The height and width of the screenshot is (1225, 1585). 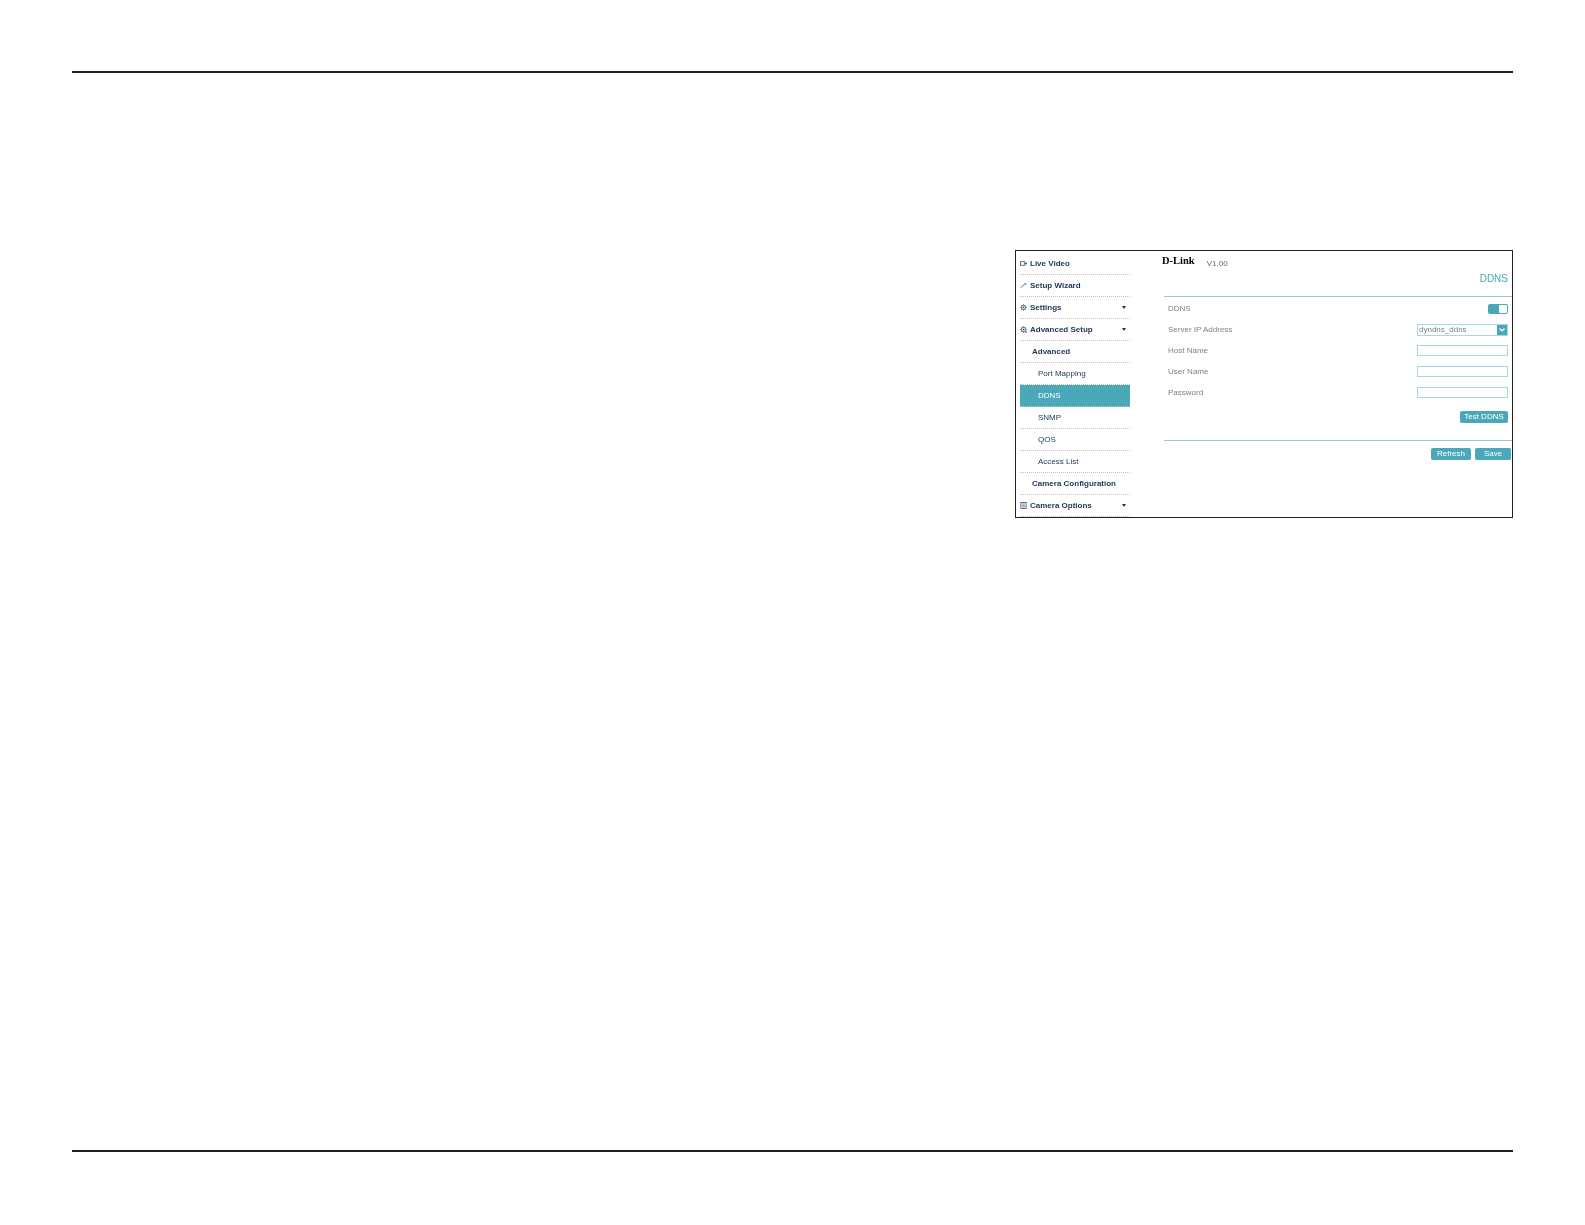 I want to click on logo-text: D-Link, so click(x=1178, y=260).